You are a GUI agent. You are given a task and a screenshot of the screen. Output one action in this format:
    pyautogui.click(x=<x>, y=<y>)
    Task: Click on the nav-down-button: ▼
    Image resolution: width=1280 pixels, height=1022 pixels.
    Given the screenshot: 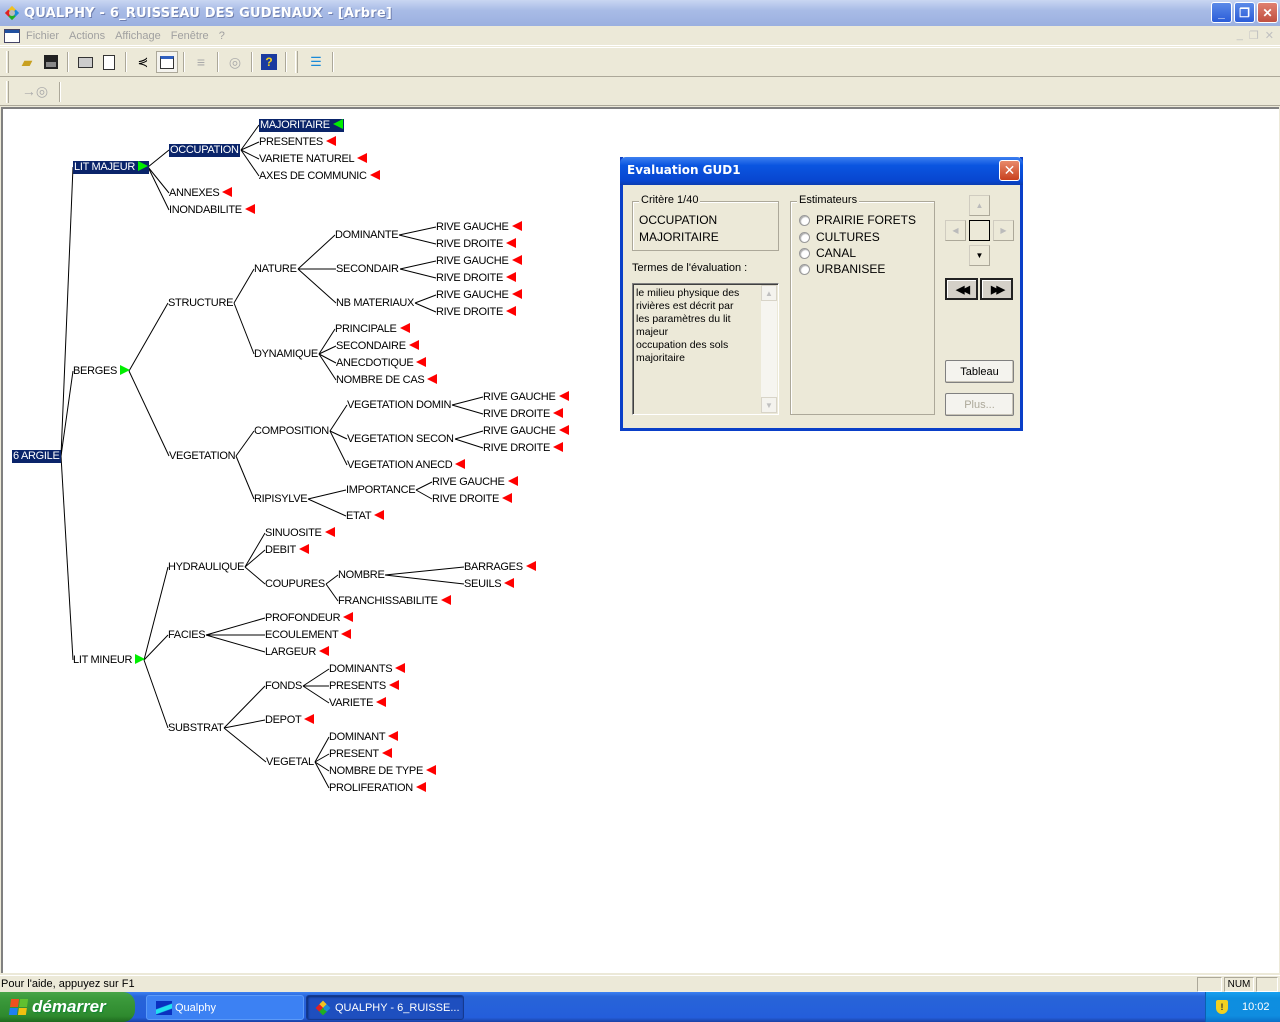 What is the action you would take?
    pyautogui.click(x=979, y=255)
    